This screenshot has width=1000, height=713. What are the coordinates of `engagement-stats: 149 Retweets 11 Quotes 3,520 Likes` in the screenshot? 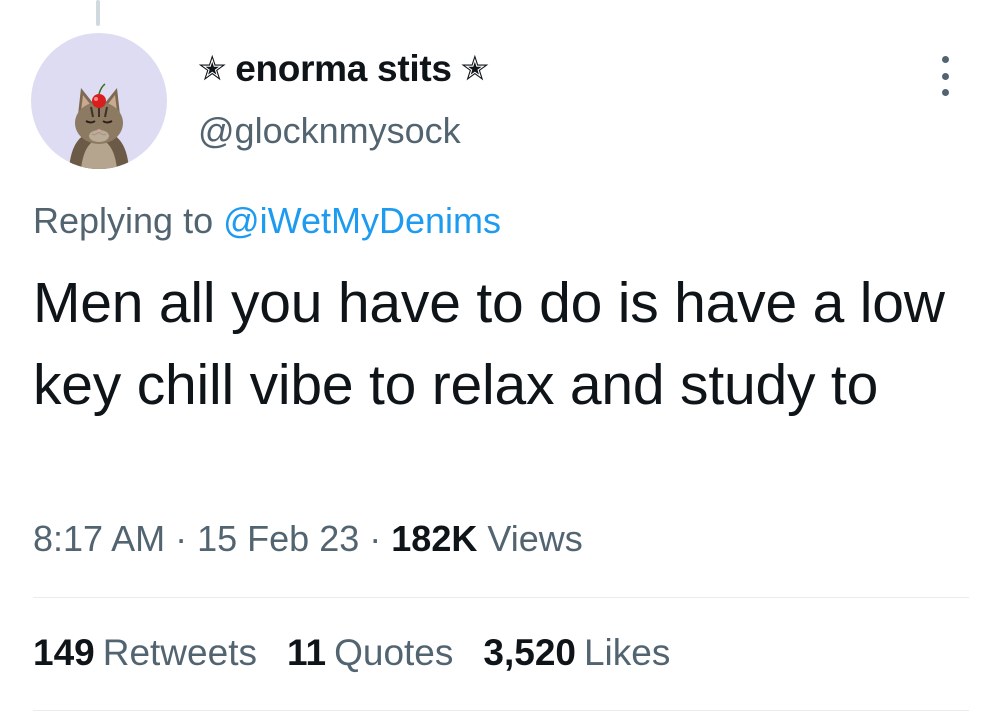 It's located at (351, 653).